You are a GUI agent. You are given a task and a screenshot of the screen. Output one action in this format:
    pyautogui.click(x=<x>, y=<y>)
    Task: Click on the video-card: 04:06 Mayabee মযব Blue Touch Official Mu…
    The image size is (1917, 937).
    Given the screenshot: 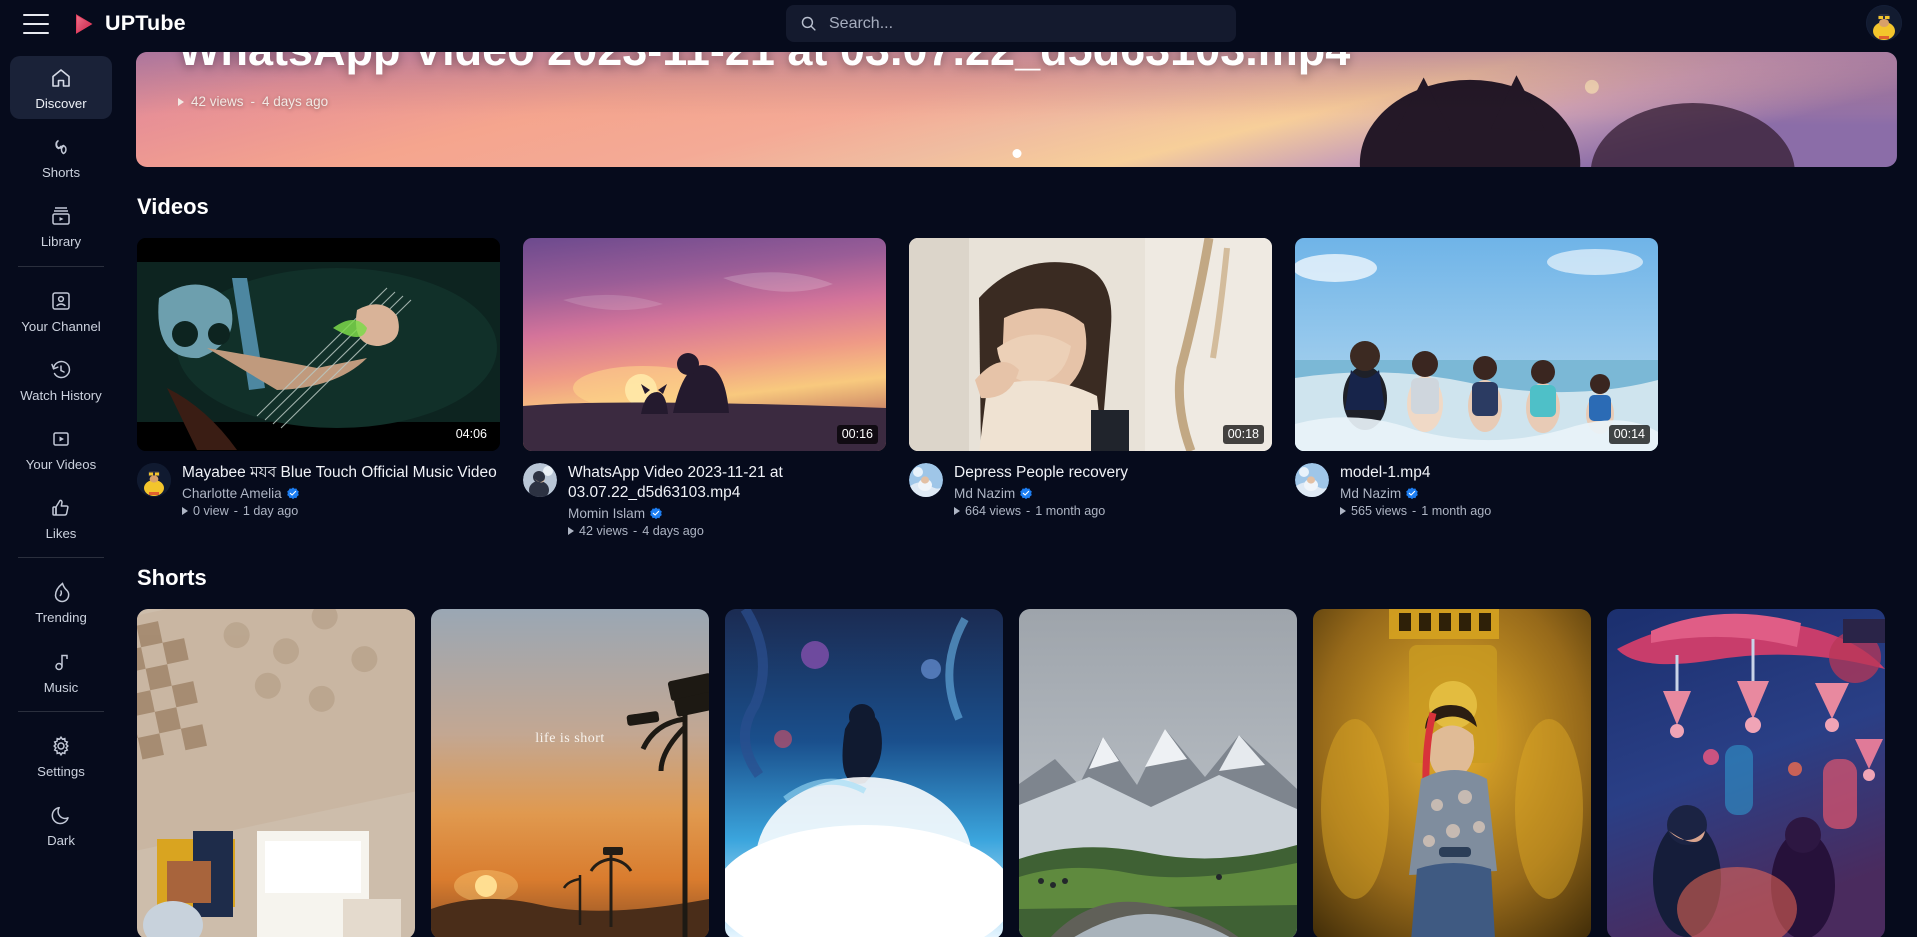 What is the action you would take?
    pyautogui.click(x=318, y=388)
    